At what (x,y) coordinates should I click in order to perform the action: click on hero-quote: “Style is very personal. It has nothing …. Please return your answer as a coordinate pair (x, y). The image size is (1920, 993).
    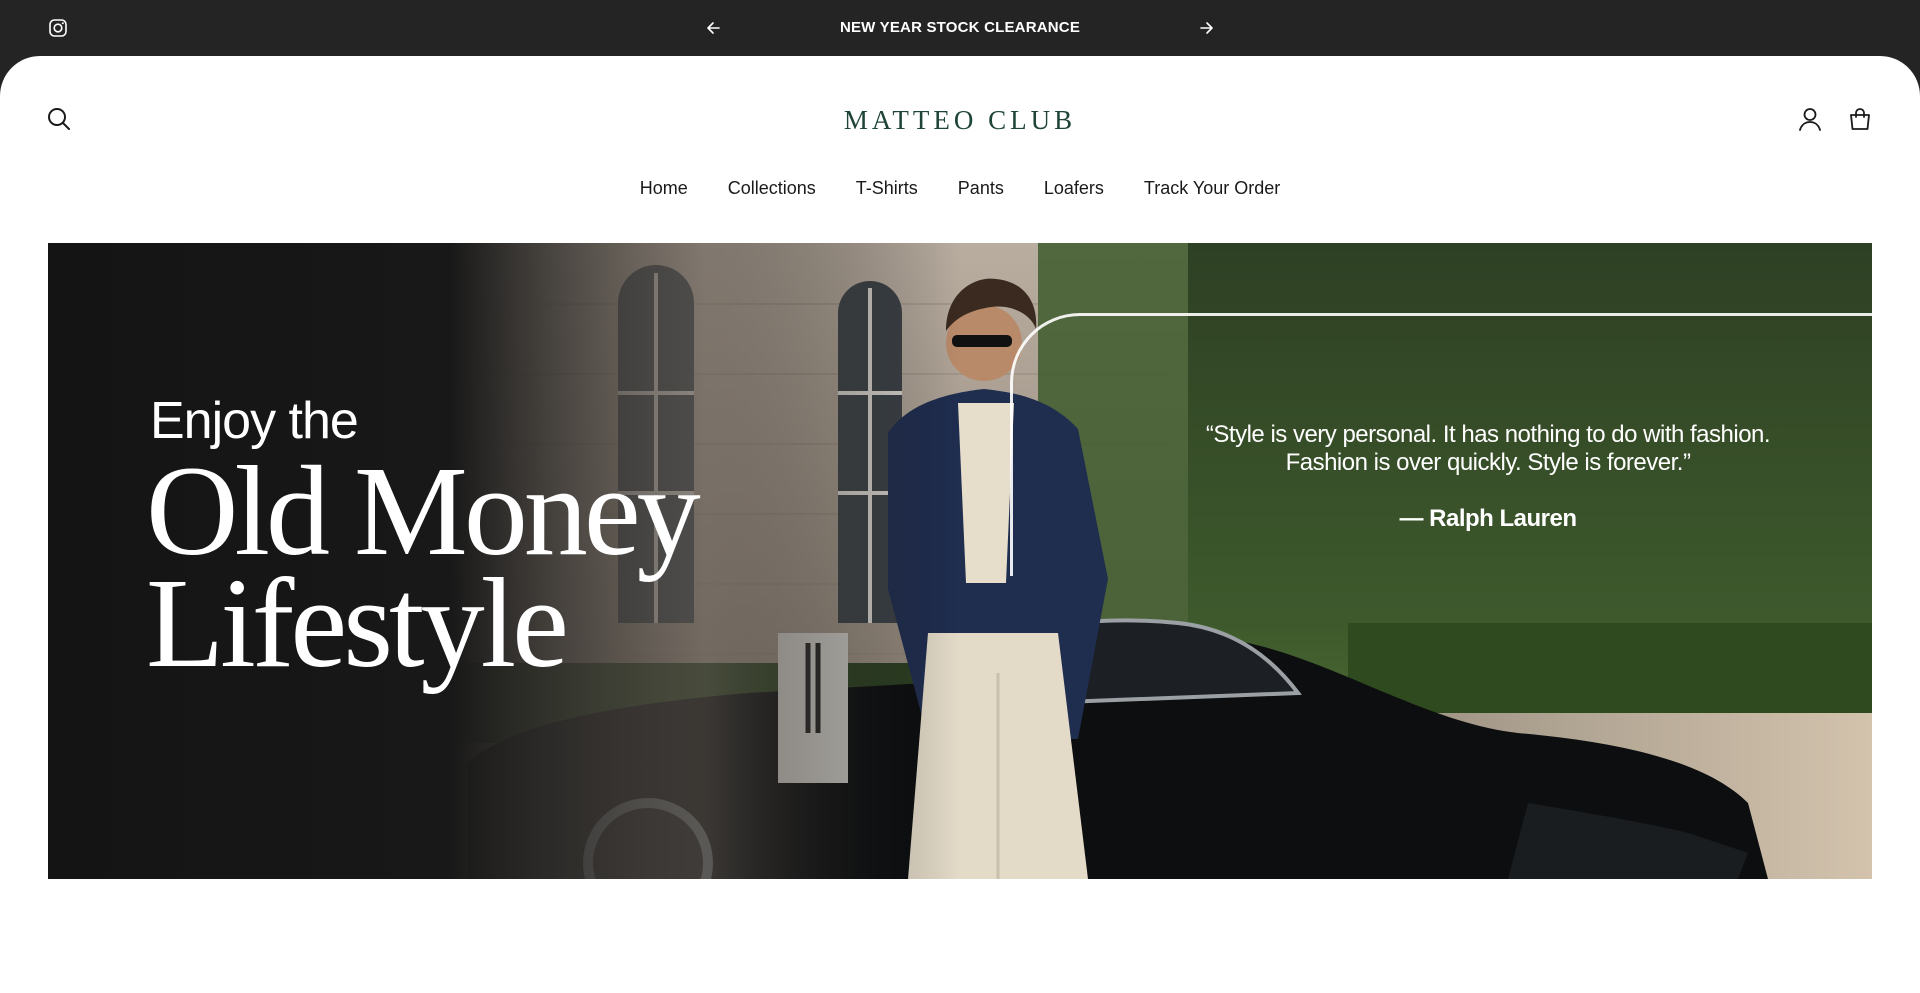
    Looking at the image, I should click on (1488, 449).